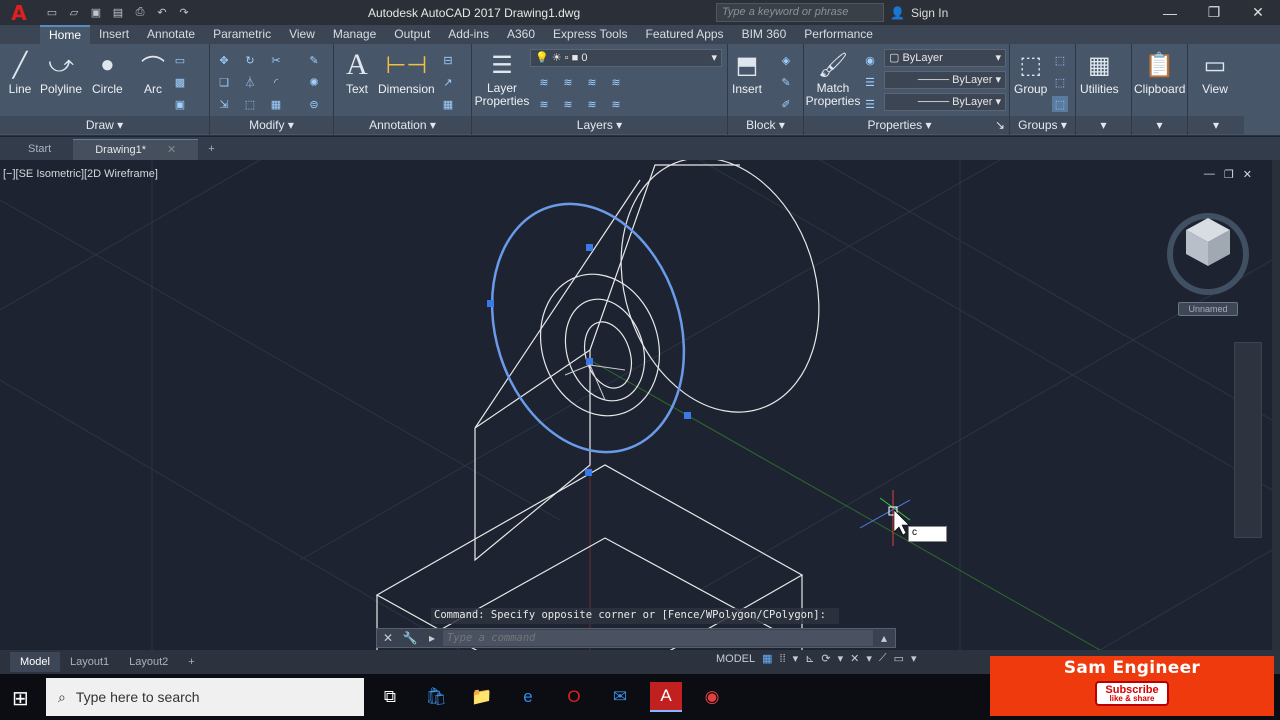  Describe the element at coordinates (735, 659) in the screenshot. I see `model-space-button: MODEL` at that location.